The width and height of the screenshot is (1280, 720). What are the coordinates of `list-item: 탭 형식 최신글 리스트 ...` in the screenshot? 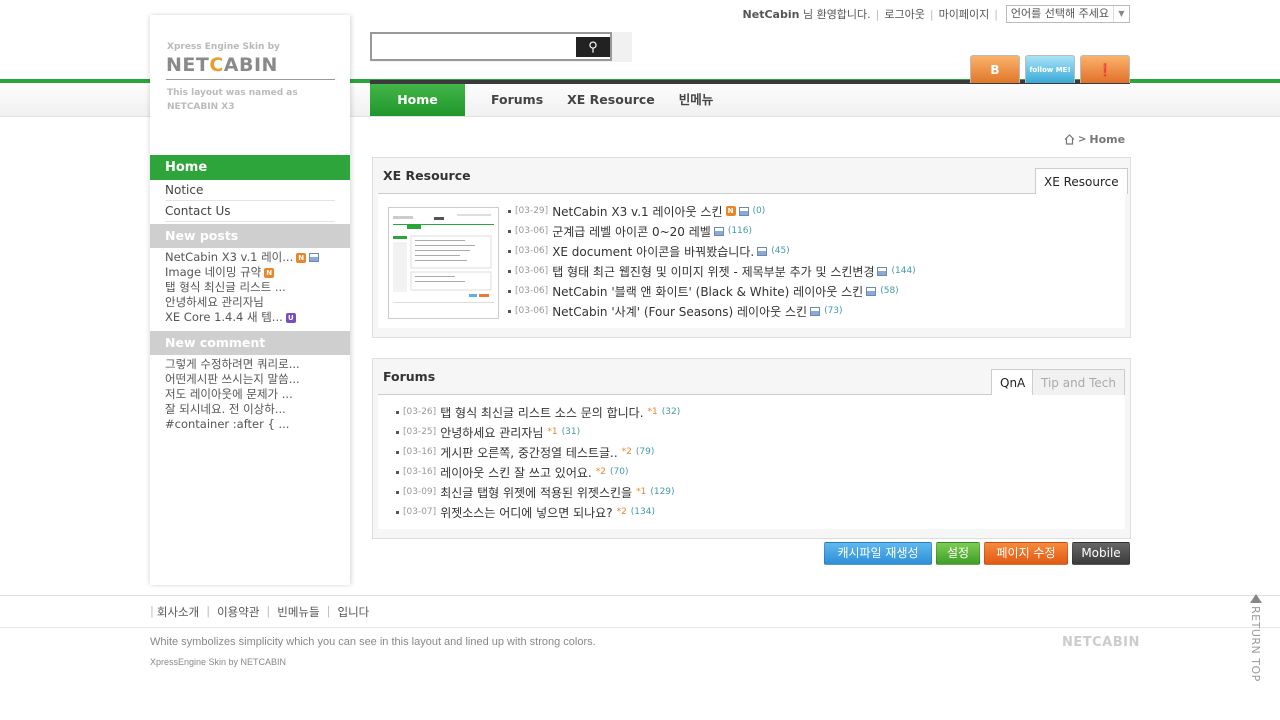 It's located at (257, 287).